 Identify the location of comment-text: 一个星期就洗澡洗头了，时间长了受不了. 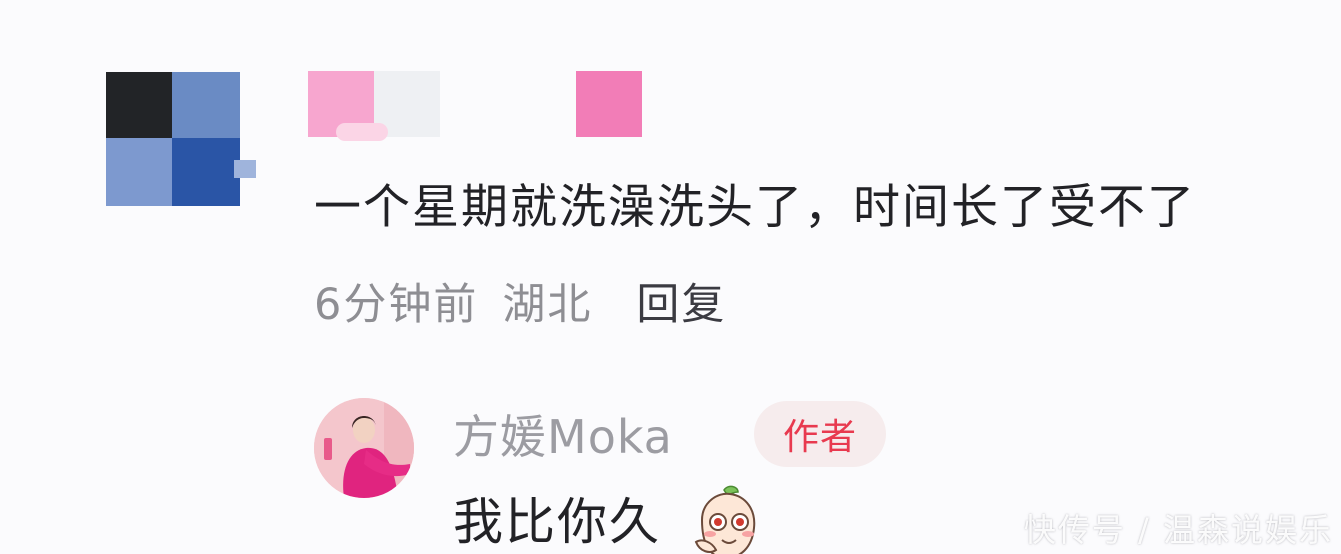
(755, 207).